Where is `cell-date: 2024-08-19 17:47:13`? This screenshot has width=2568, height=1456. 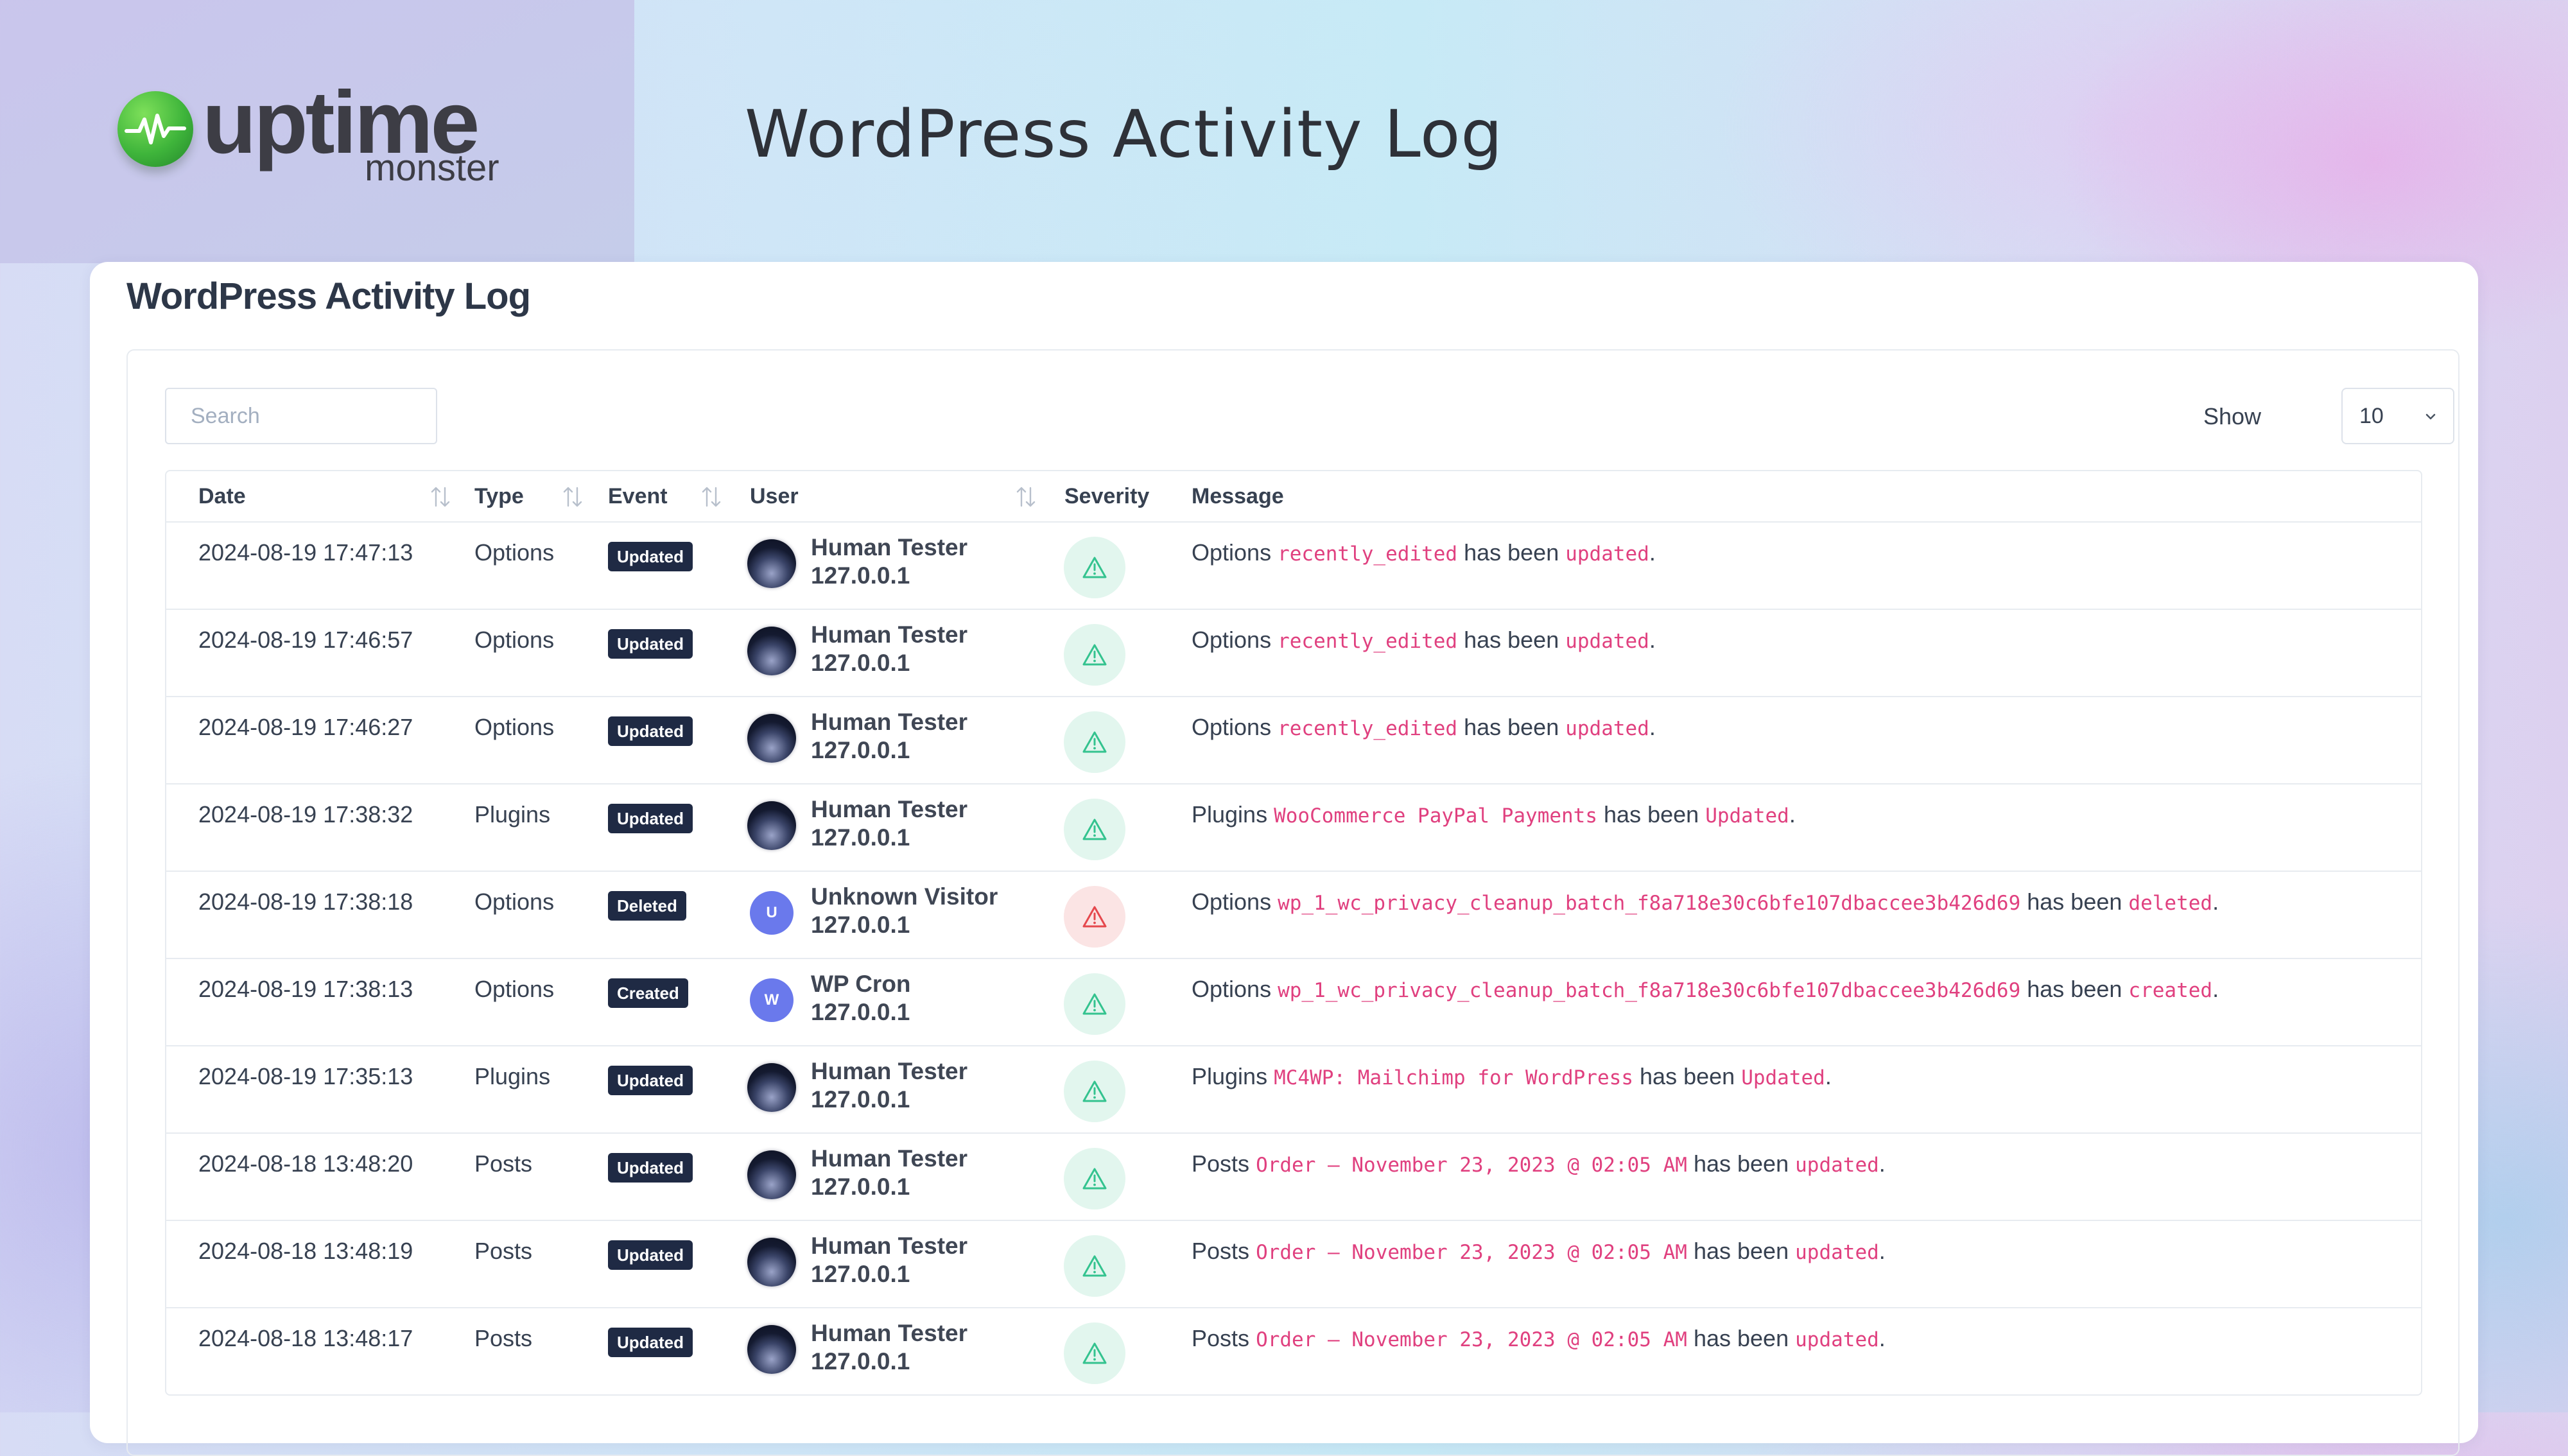 cell-date: 2024-08-19 17:47:13 is located at coordinates (305, 552).